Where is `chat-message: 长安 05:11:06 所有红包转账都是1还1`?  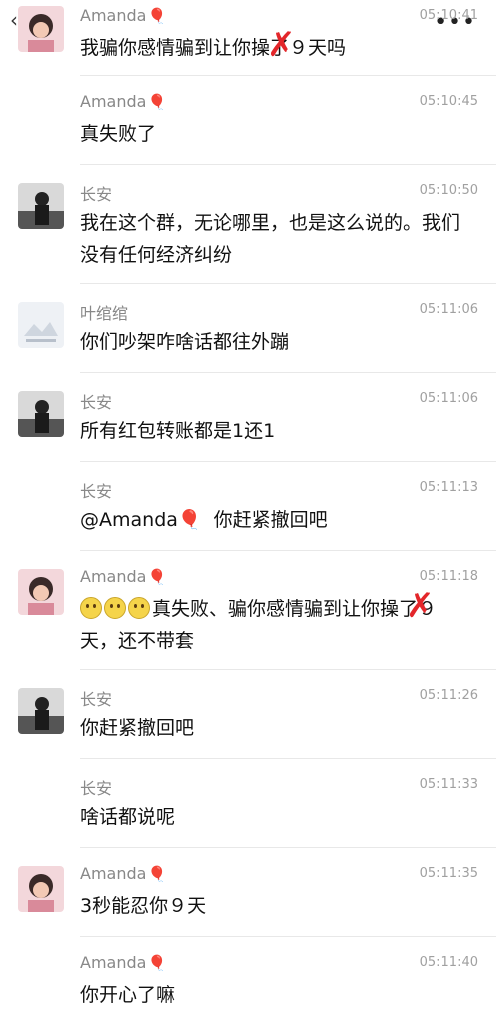 chat-message: 长安 05:11:06 所有红包转账都是1还1 is located at coordinates (257, 417).